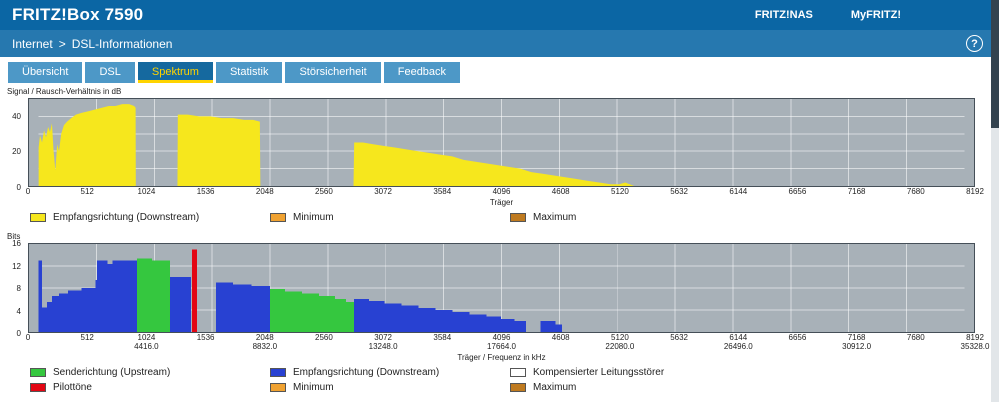  What do you see at coordinates (14, 236) in the screenshot?
I see `bits-chart-title: Bits` at bounding box center [14, 236].